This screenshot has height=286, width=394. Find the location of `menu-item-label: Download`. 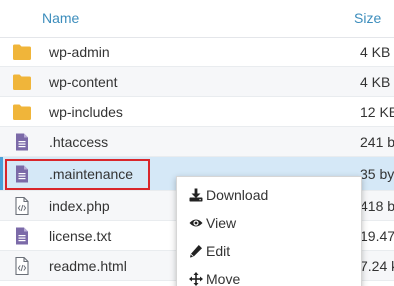

menu-item-label: Download is located at coordinates (237, 195).